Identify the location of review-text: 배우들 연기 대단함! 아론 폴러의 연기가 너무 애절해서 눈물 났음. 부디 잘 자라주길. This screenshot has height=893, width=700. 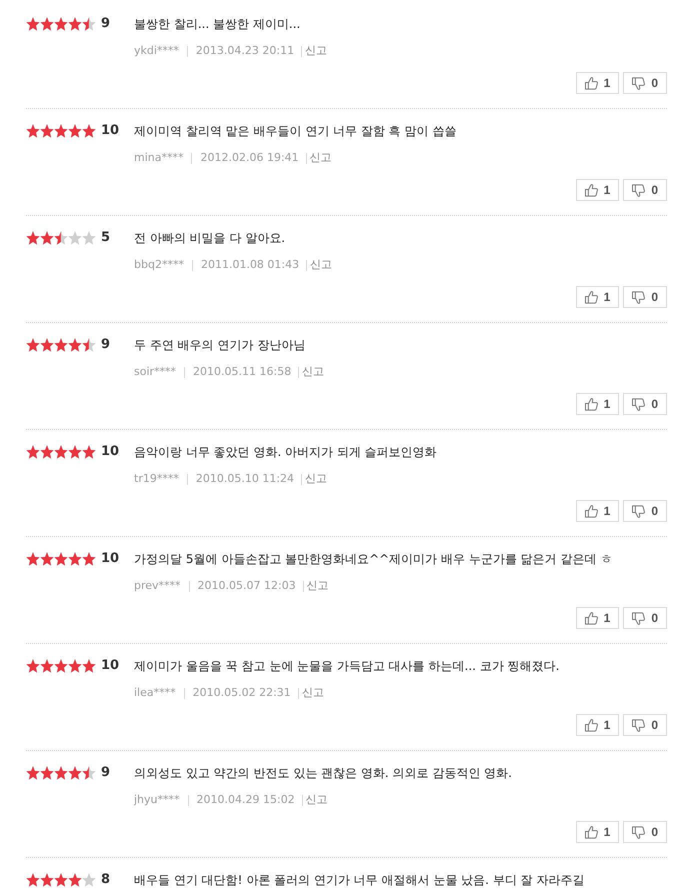
(359, 880).